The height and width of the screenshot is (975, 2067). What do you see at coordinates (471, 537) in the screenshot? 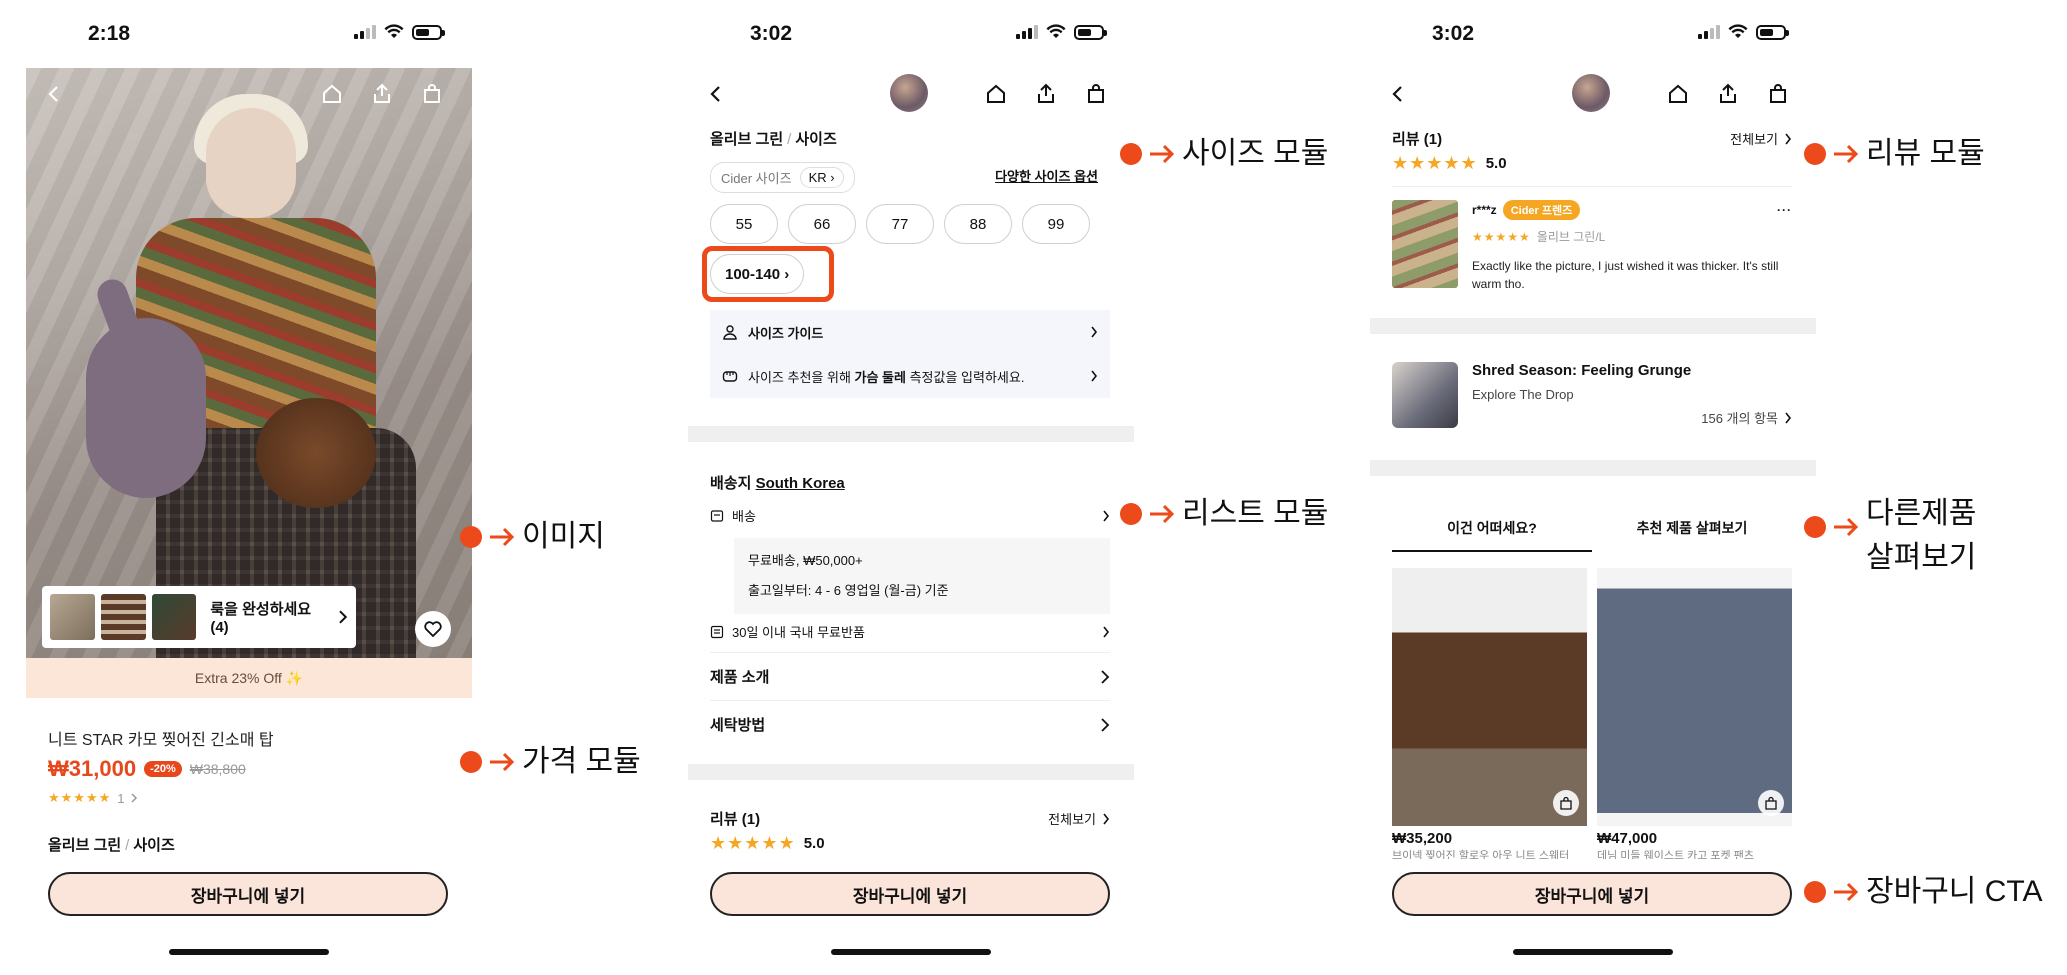
I see `annotation-dot` at bounding box center [471, 537].